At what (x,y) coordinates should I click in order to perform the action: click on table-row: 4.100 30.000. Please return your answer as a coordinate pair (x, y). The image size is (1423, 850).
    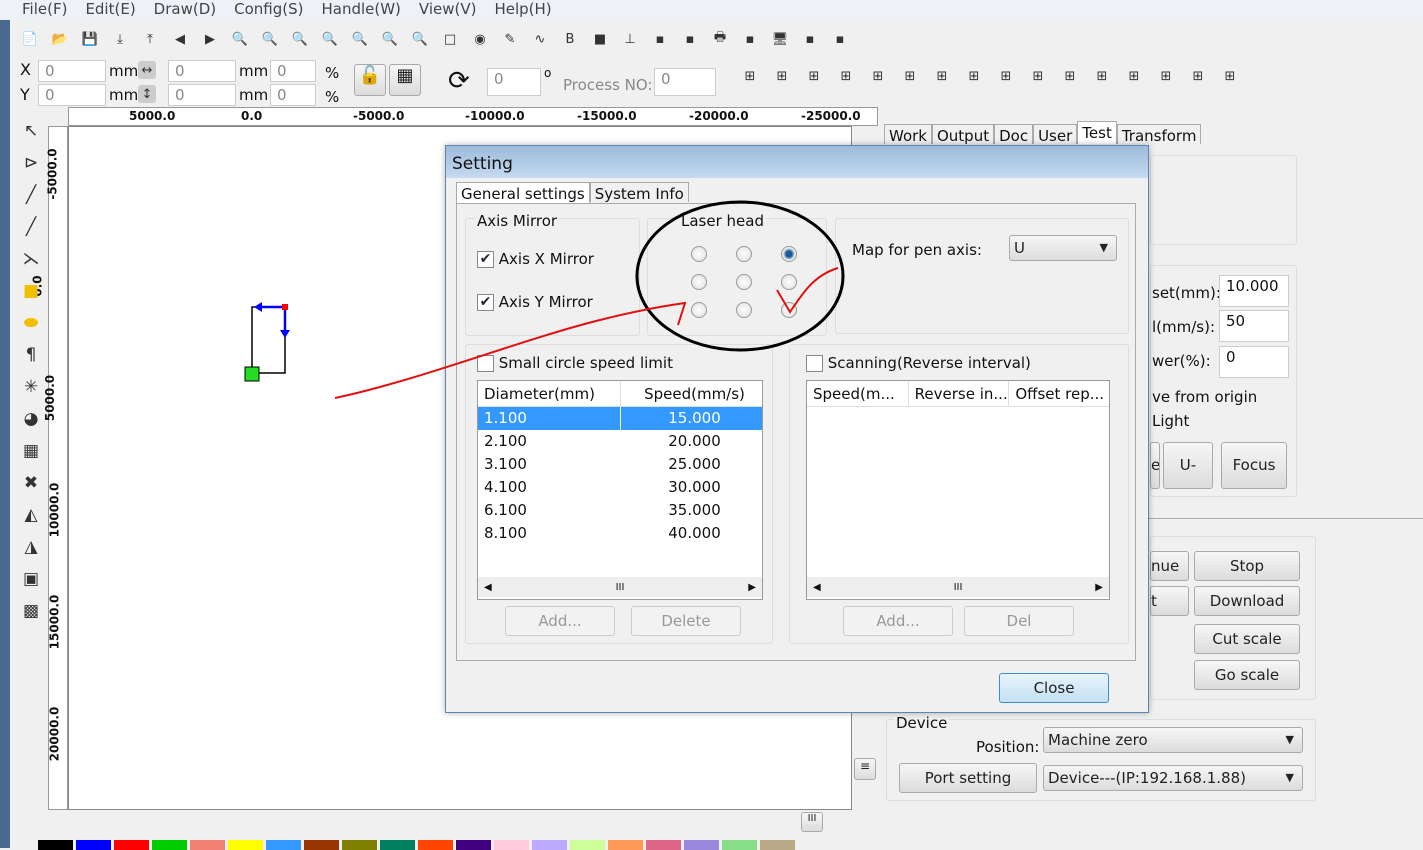
    Looking at the image, I should click on (620, 487).